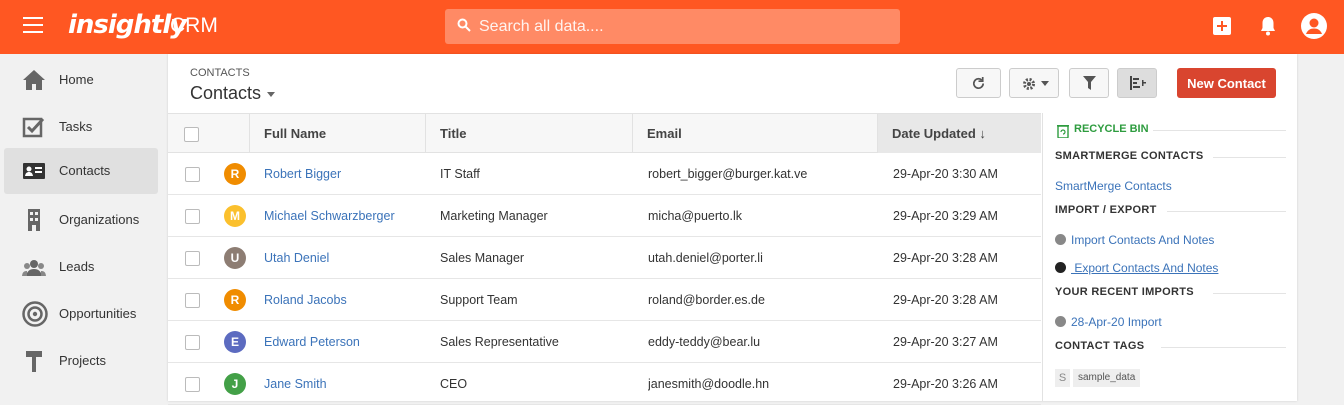 The image size is (1344, 405). I want to click on column-header-full-name: Full Name, so click(338, 133).